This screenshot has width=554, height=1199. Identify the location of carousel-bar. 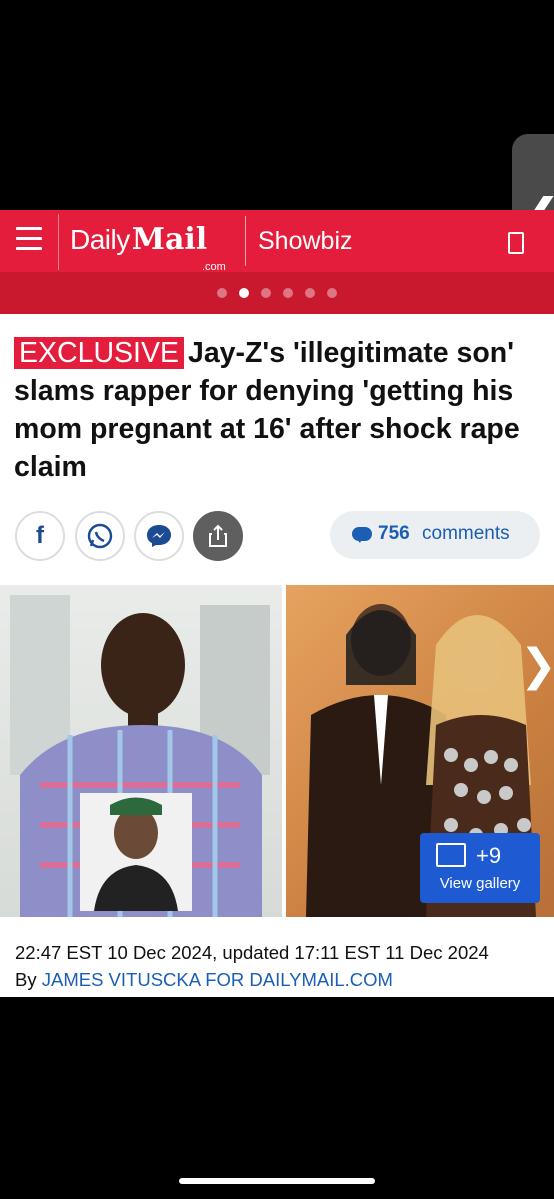
(277, 293).